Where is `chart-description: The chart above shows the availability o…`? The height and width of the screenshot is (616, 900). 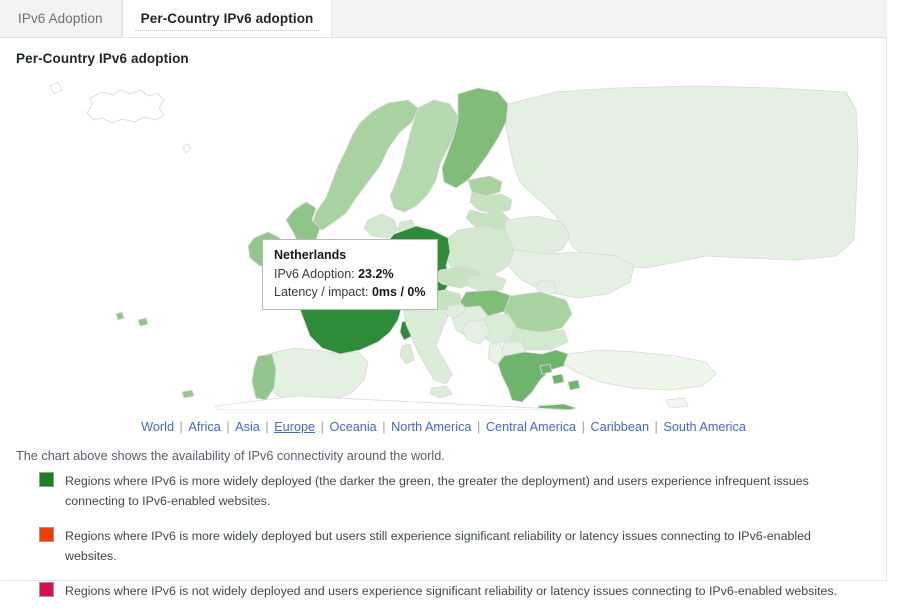 chart-description: The chart above shows the availability o… is located at coordinates (230, 456).